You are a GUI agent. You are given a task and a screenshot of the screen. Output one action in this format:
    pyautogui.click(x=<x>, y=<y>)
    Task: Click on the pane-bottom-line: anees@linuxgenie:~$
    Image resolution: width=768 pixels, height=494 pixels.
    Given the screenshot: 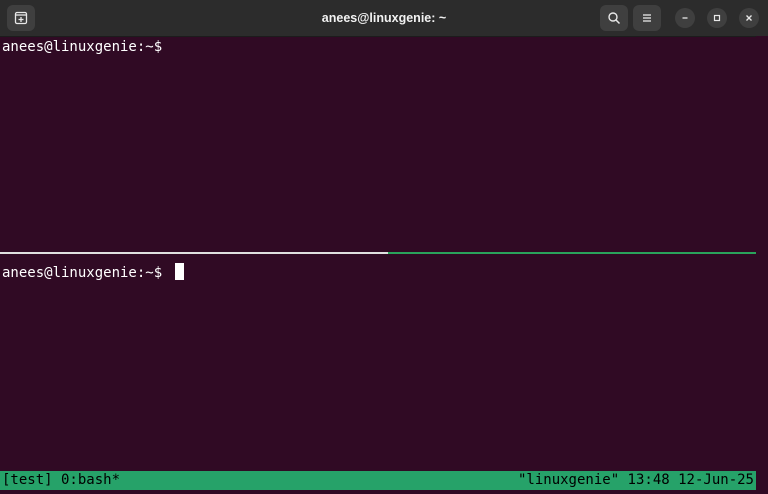 What is the action you would take?
    pyautogui.click(x=93, y=273)
    